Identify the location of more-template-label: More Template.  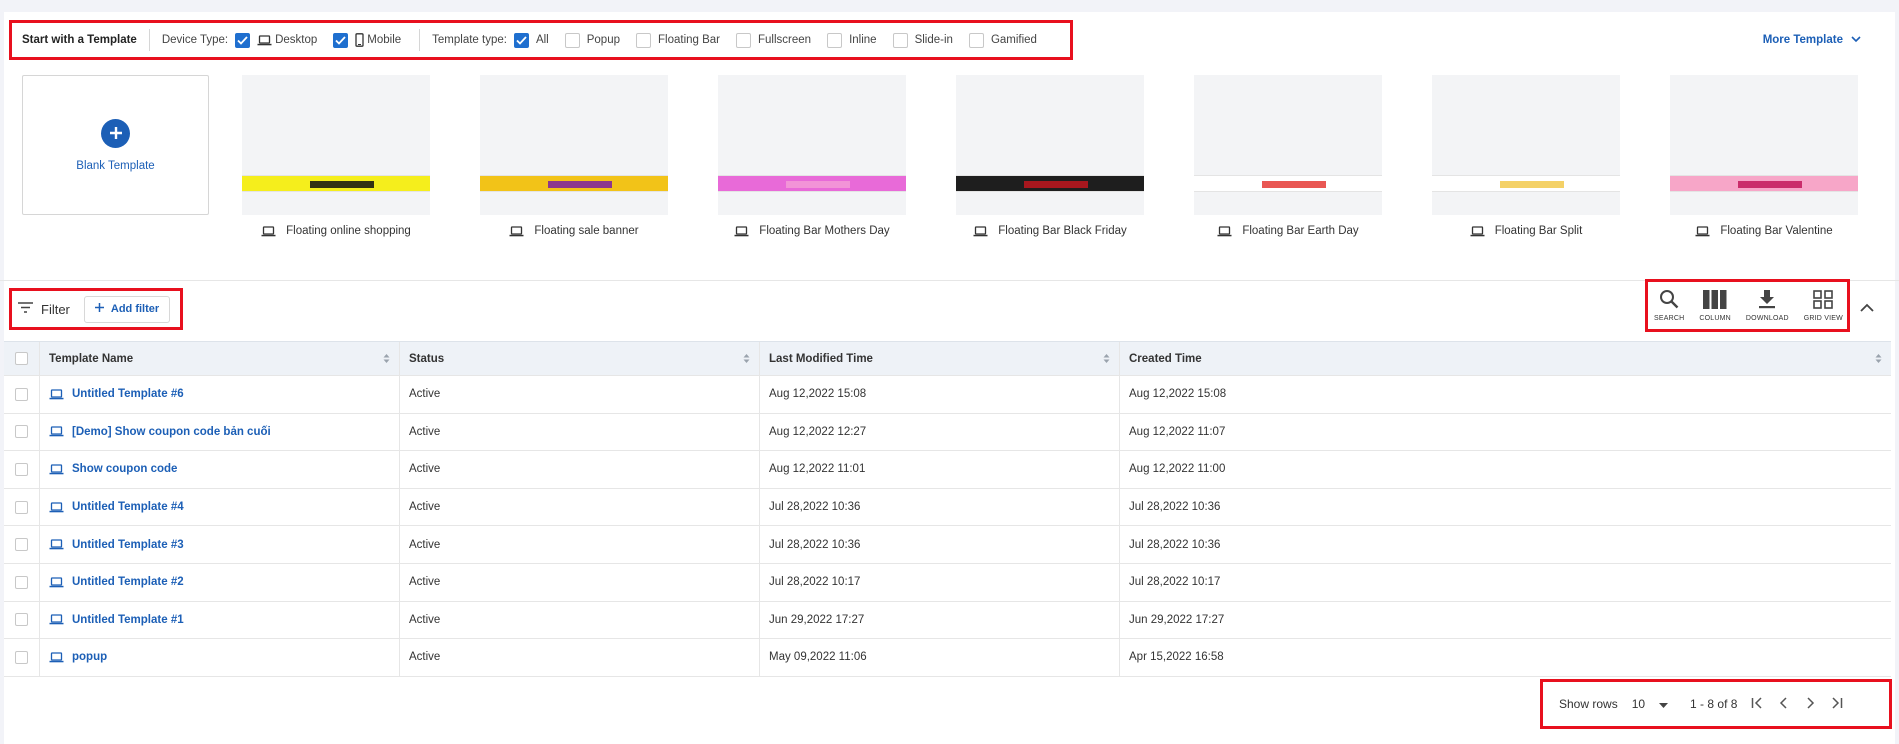
(1802, 40).